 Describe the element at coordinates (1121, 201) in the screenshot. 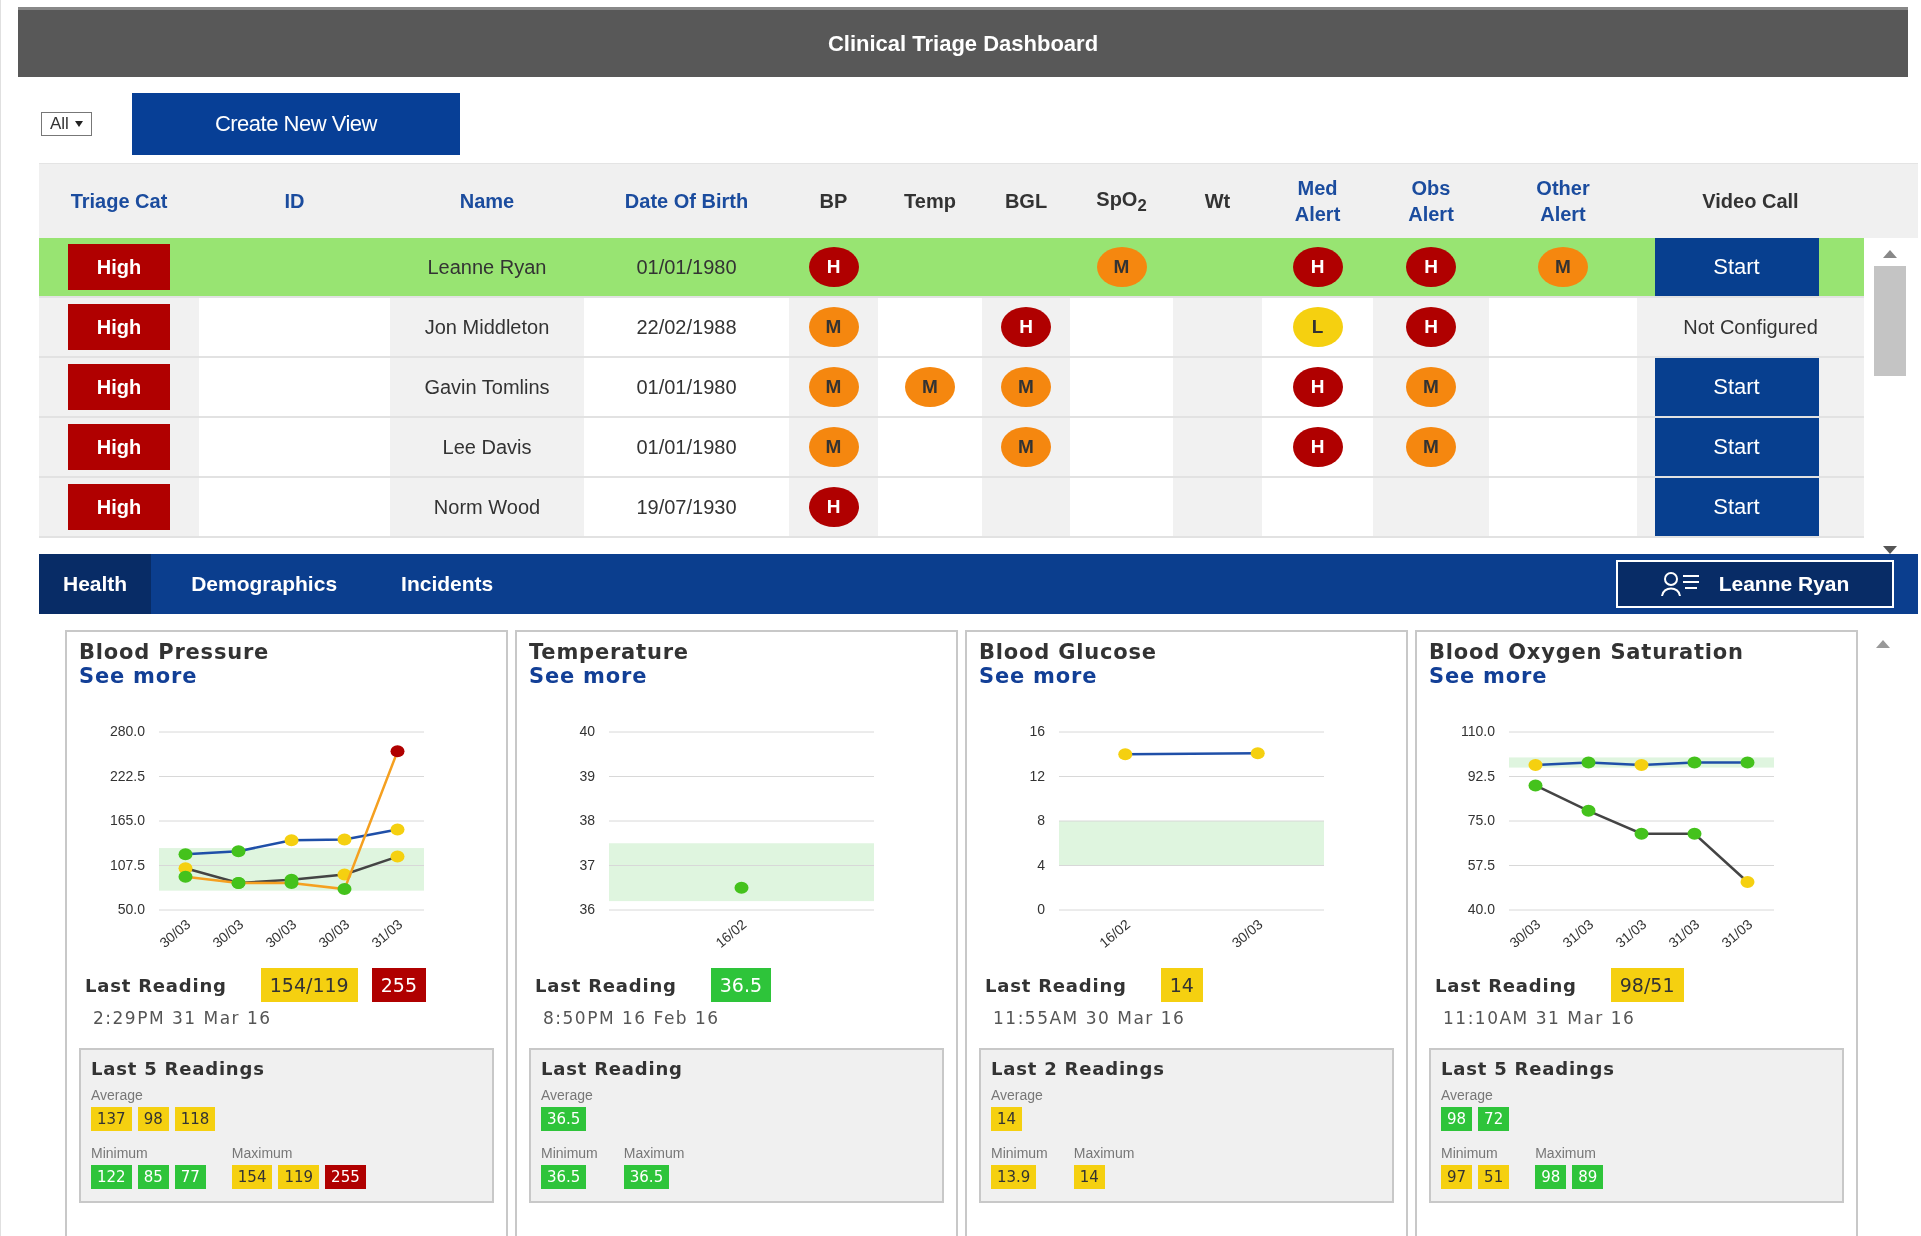

I see `column-header: SpO$_{2}$` at that location.